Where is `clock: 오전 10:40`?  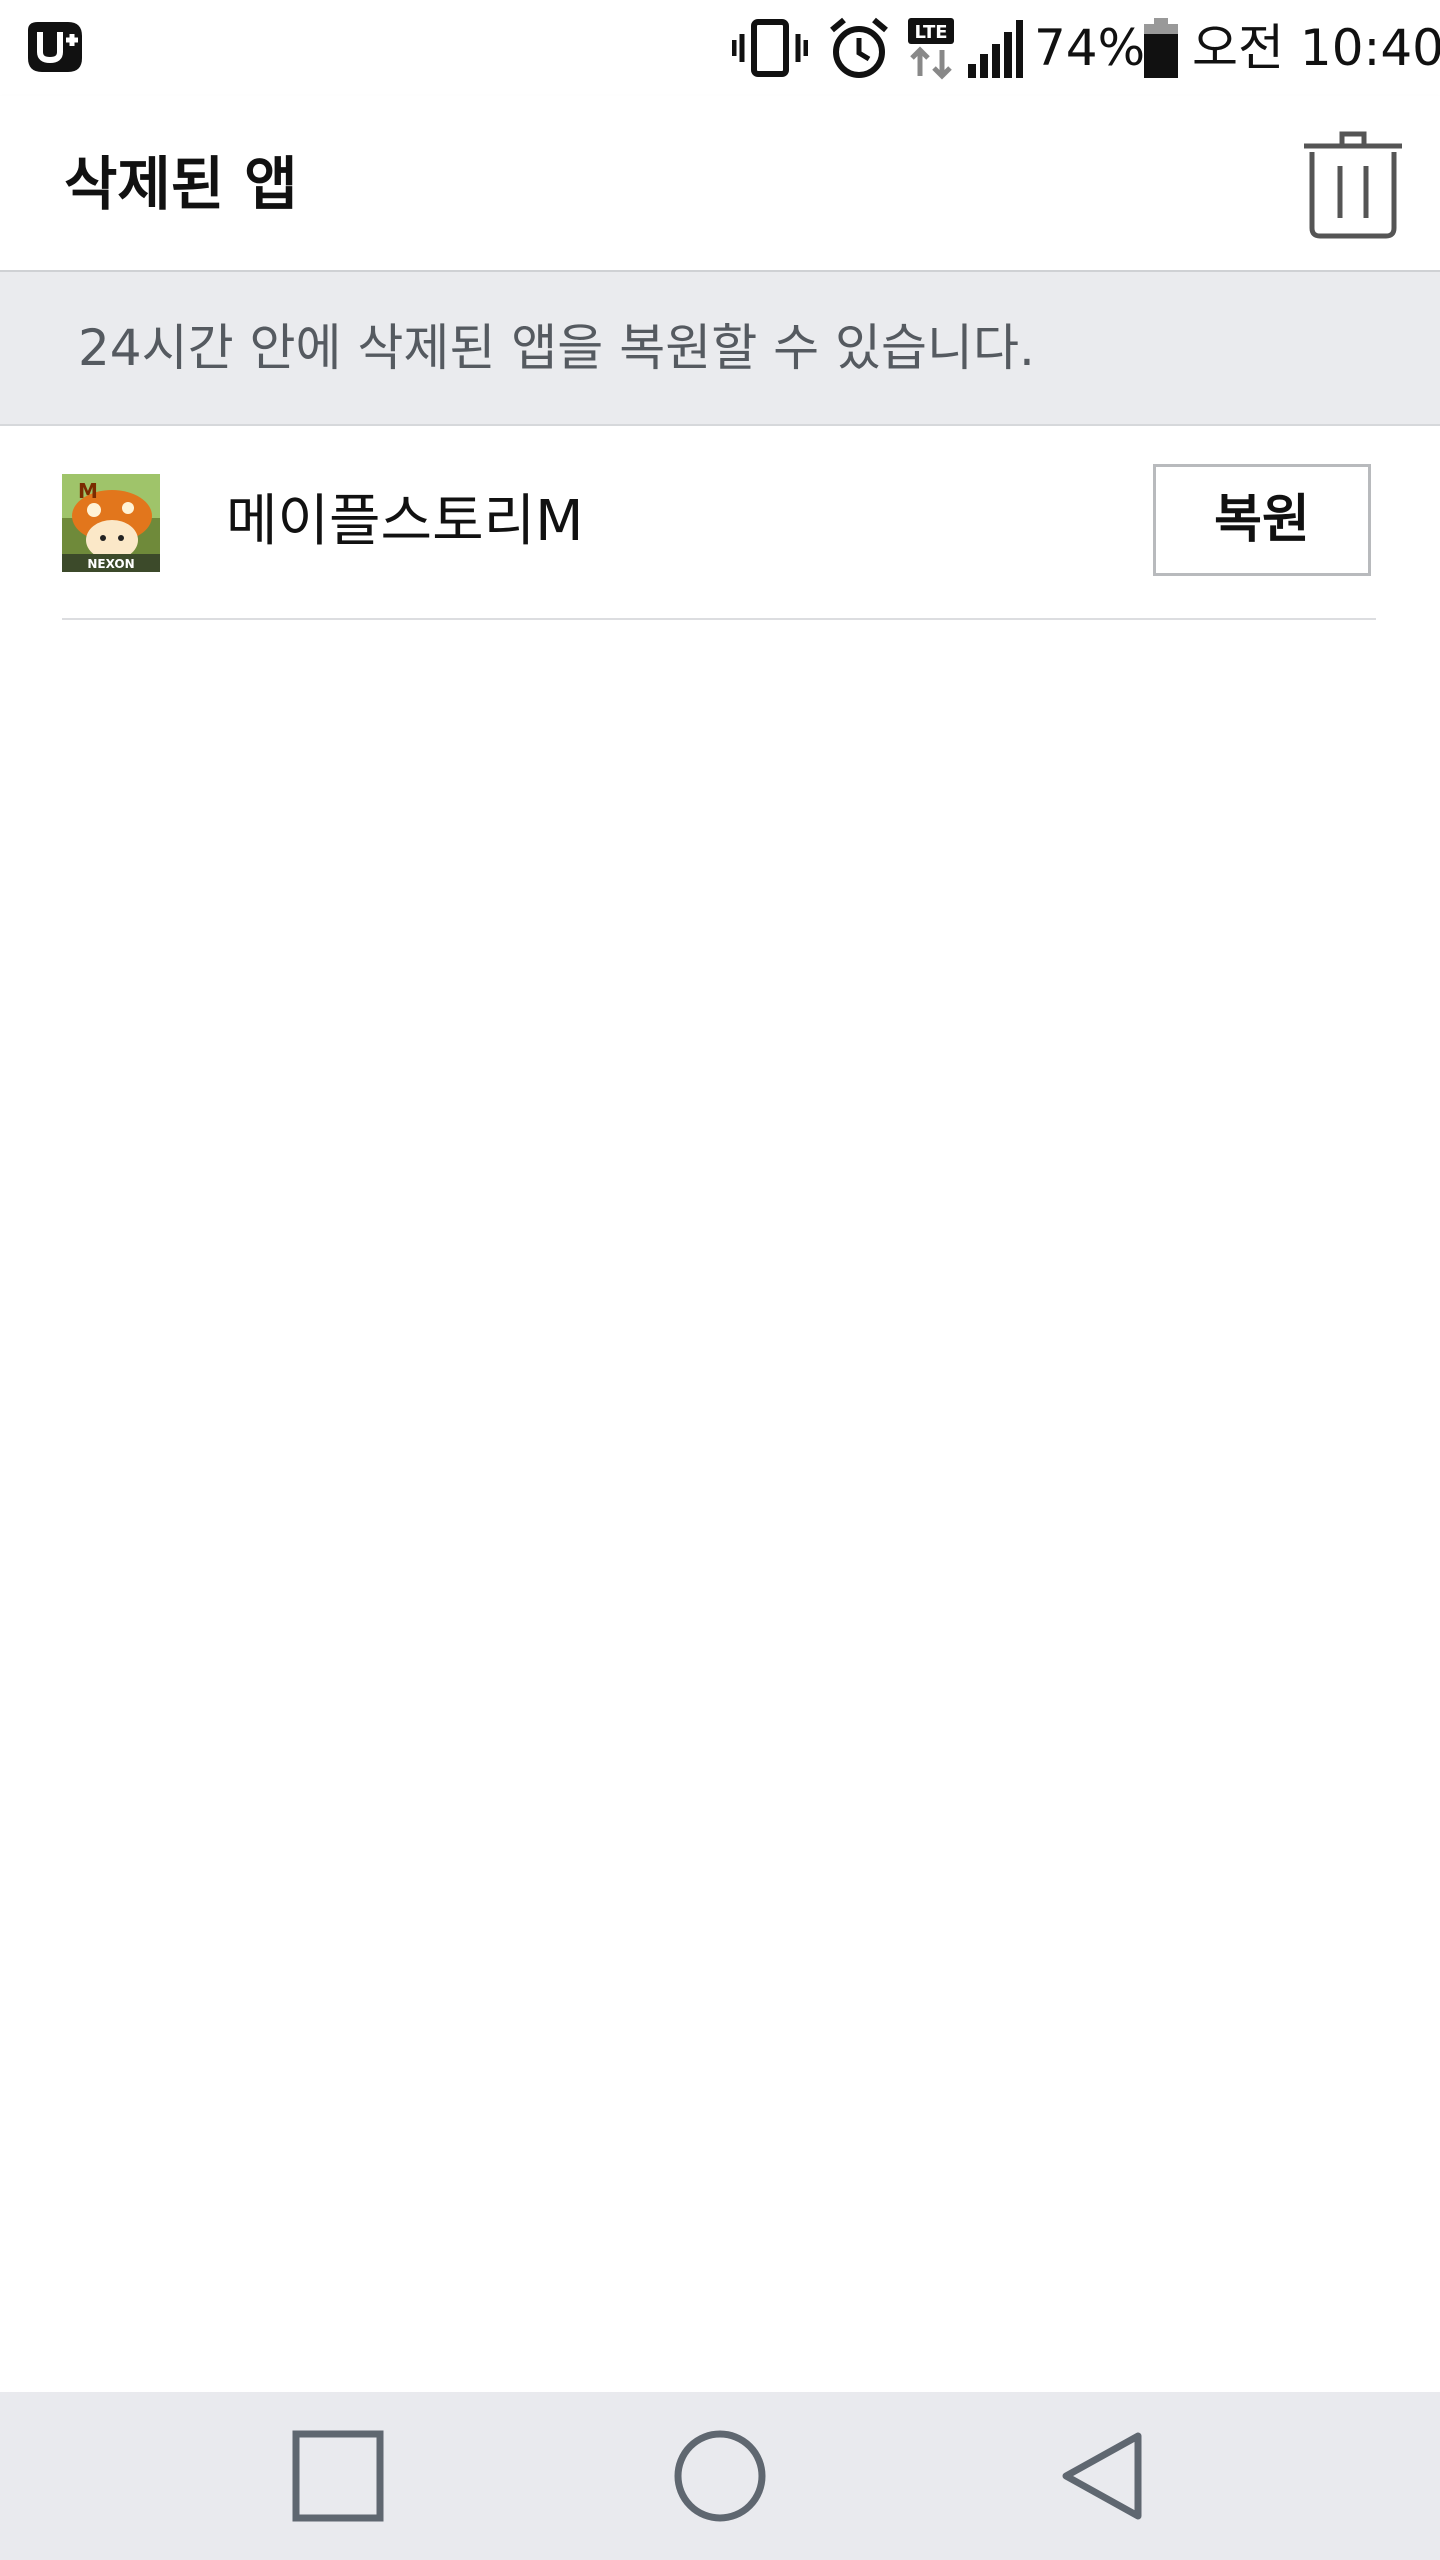 clock: 오전 10:40 is located at coordinates (1316, 48).